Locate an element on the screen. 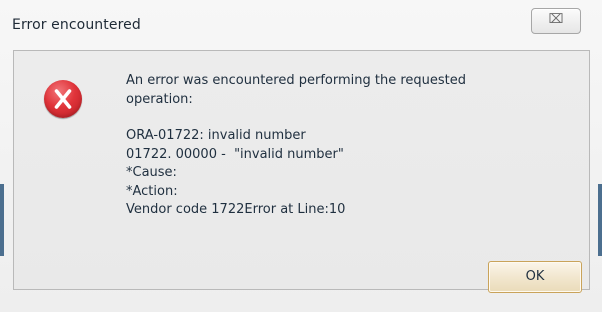 Image resolution: width=602 pixels, height=312 pixels. window-edge-left is located at coordinates (2, 220).